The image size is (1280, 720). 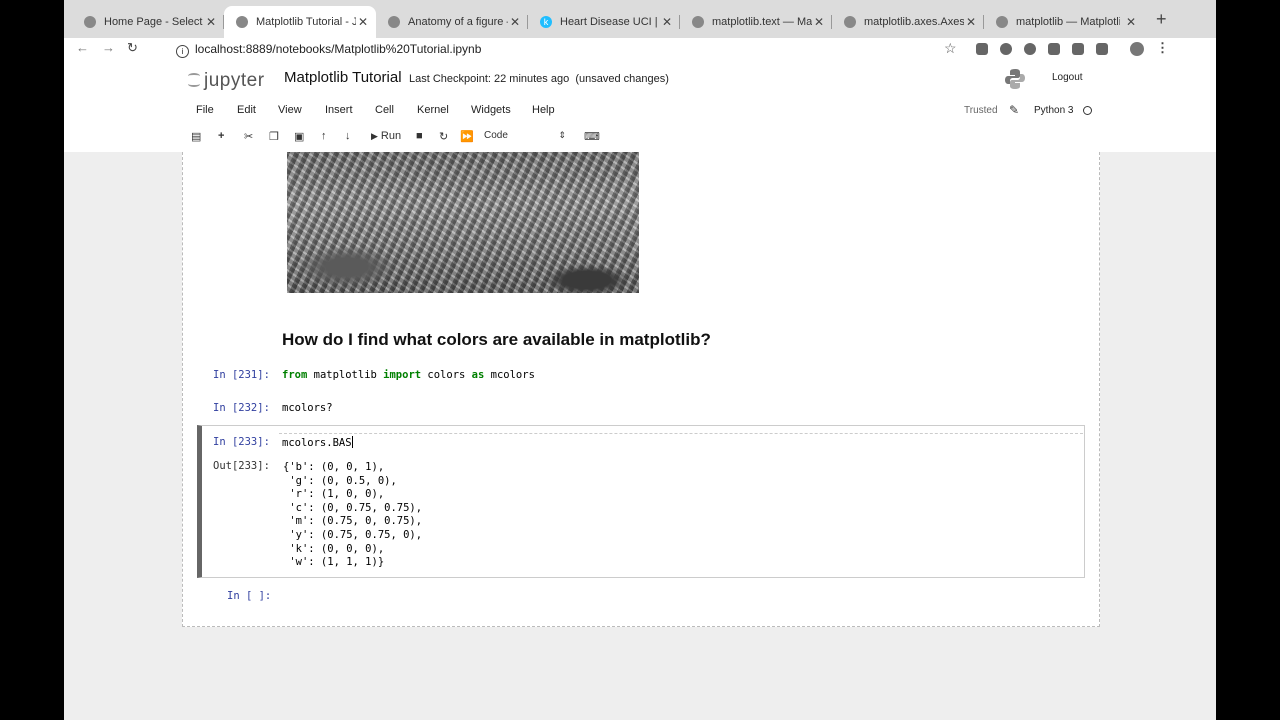 I want to click on jupyter-logo-icon, so click(x=194, y=79).